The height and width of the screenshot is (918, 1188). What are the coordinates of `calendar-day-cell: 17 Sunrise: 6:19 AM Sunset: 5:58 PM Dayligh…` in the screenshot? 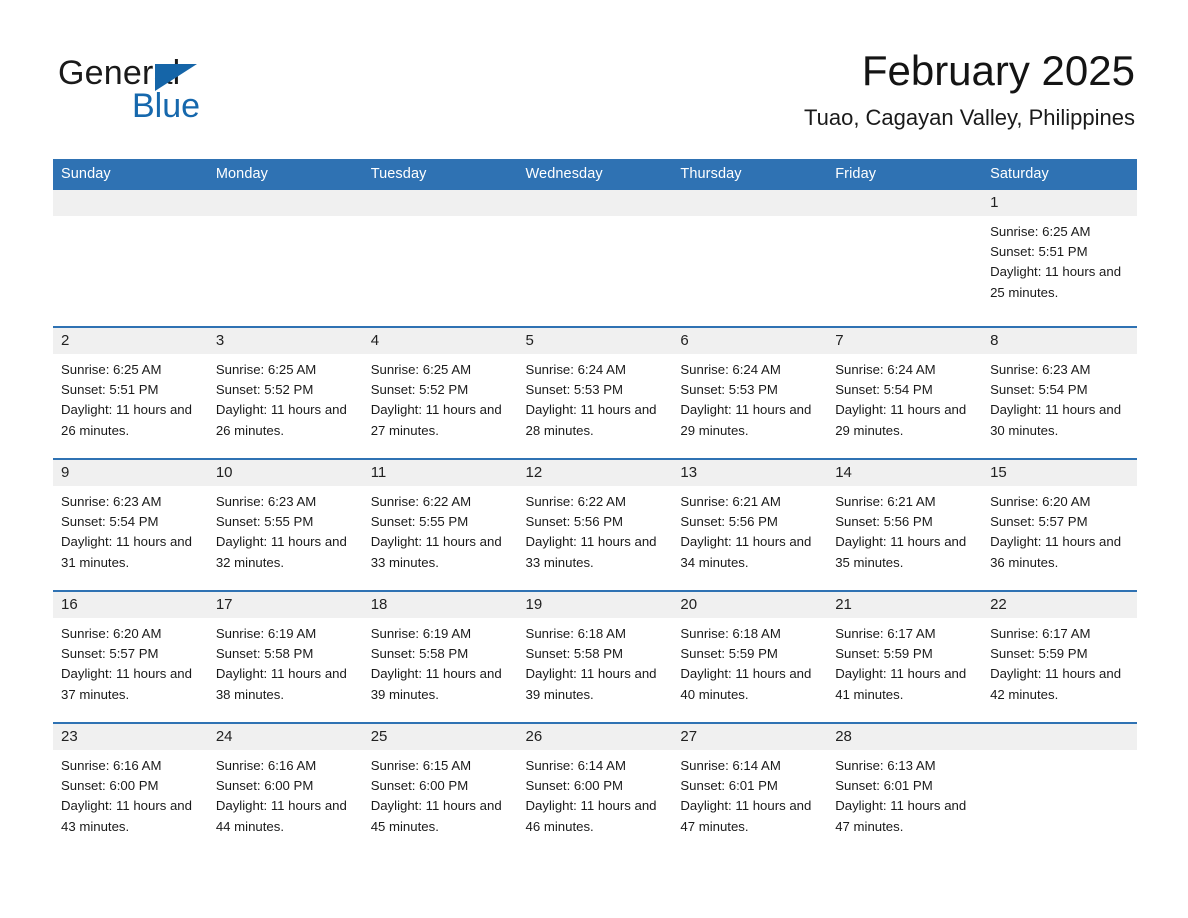 It's located at (285, 656).